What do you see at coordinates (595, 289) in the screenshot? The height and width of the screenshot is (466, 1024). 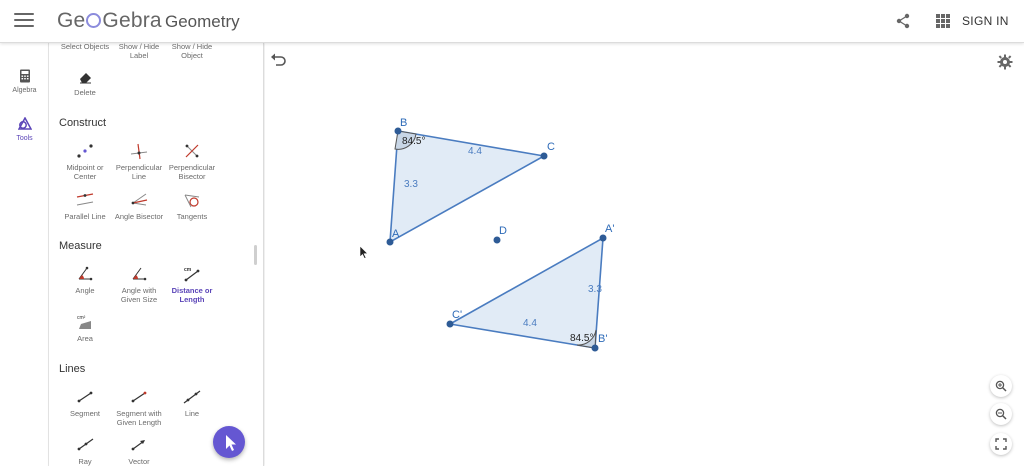 I see `side-ab1-label: 3.3` at bounding box center [595, 289].